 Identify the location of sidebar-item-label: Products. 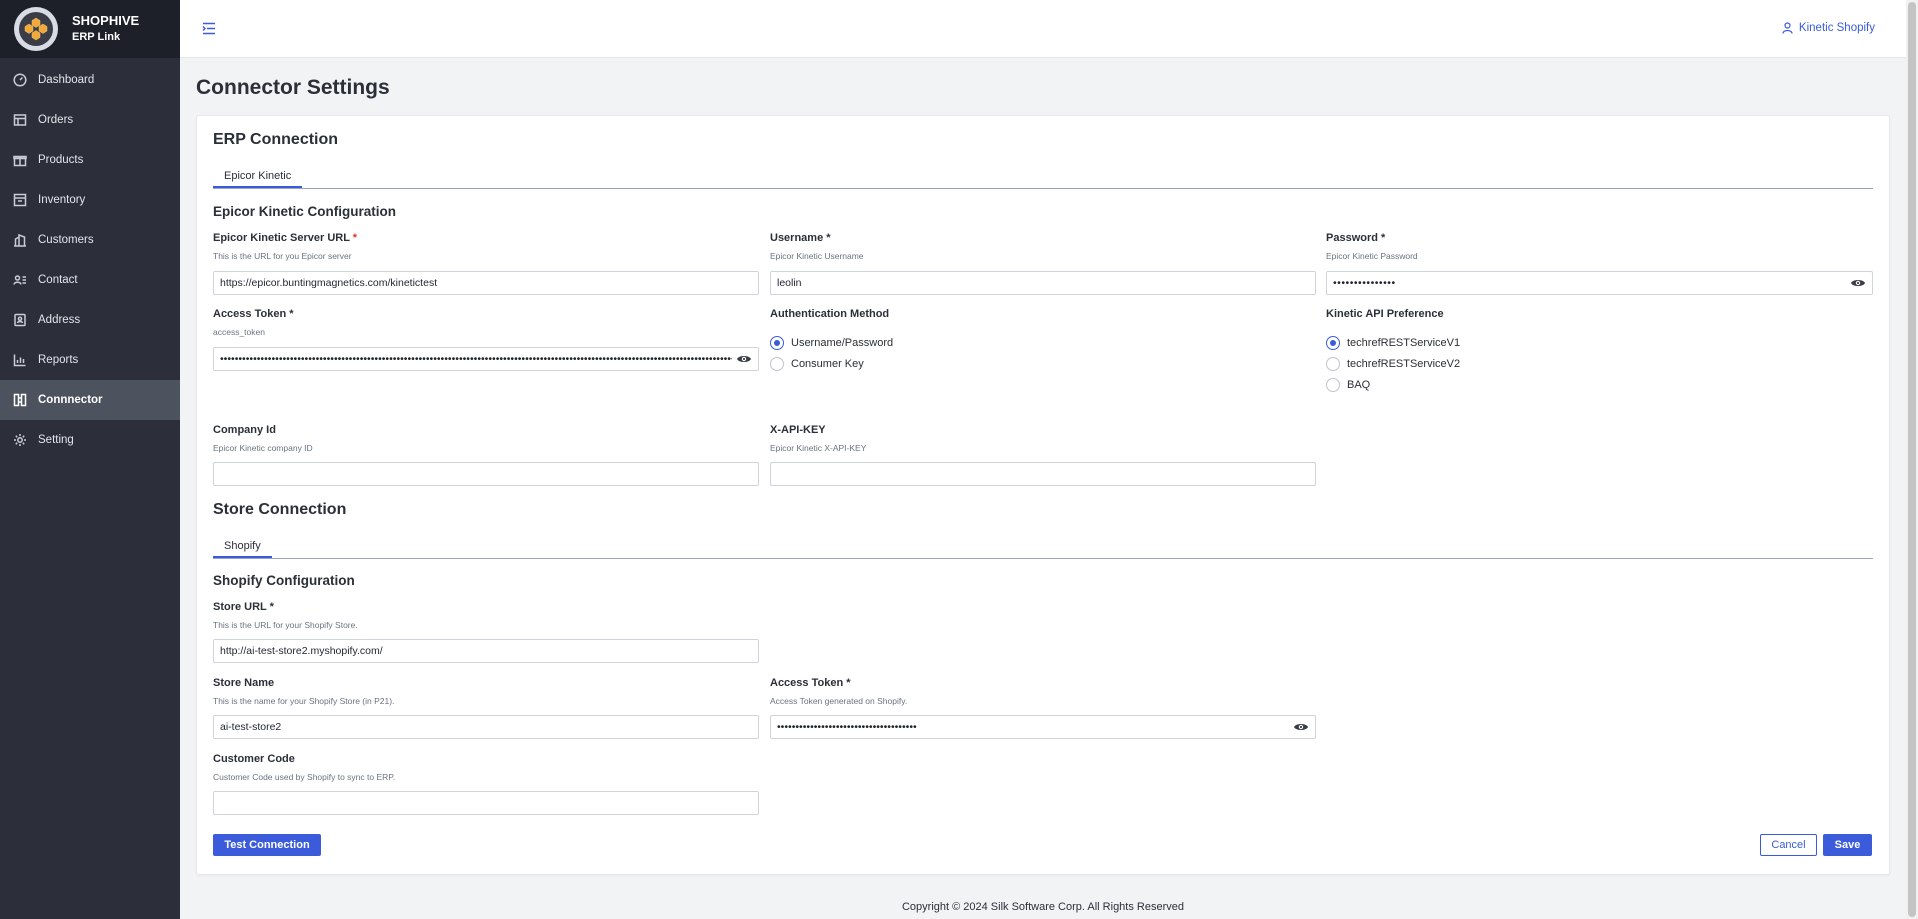
(61, 160).